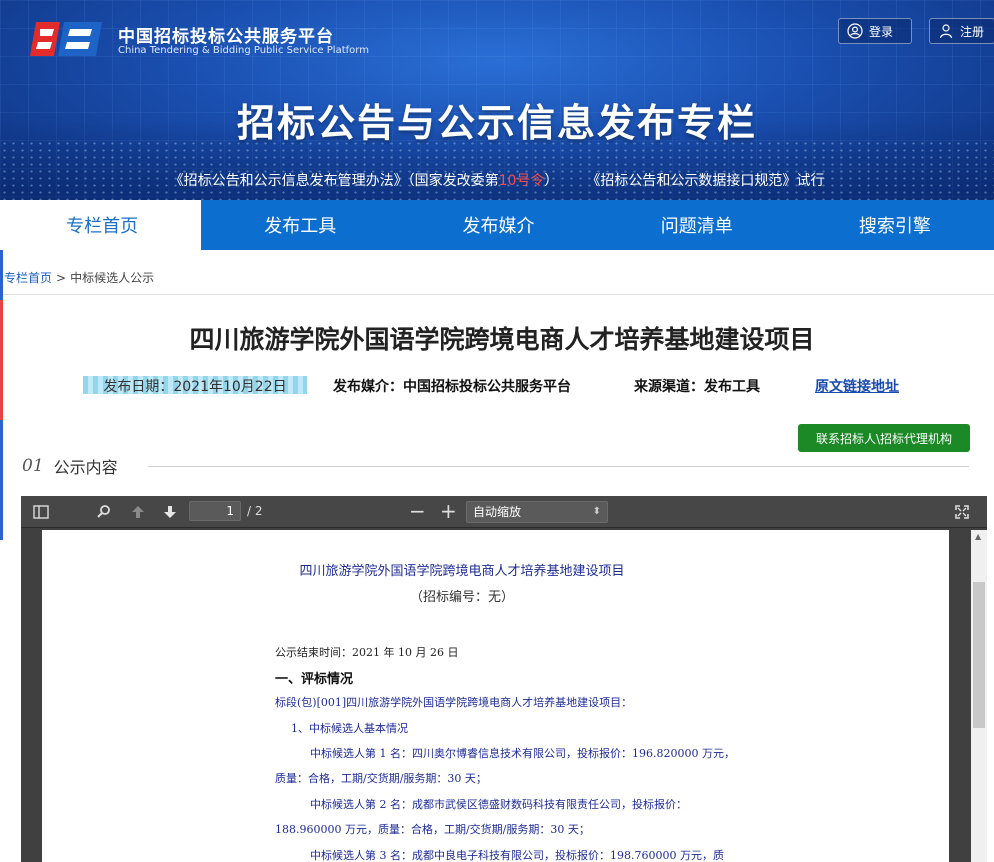 This screenshot has width=994, height=862. What do you see at coordinates (314, 679) in the screenshot?
I see `pdf-heading-evaluation: 一、评标情况` at bounding box center [314, 679].